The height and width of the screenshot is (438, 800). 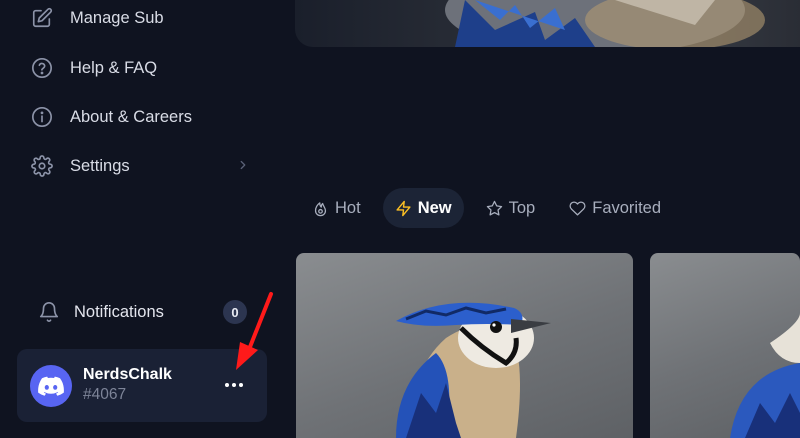 I want to click on heart-icon, so click(x=577, y=208).